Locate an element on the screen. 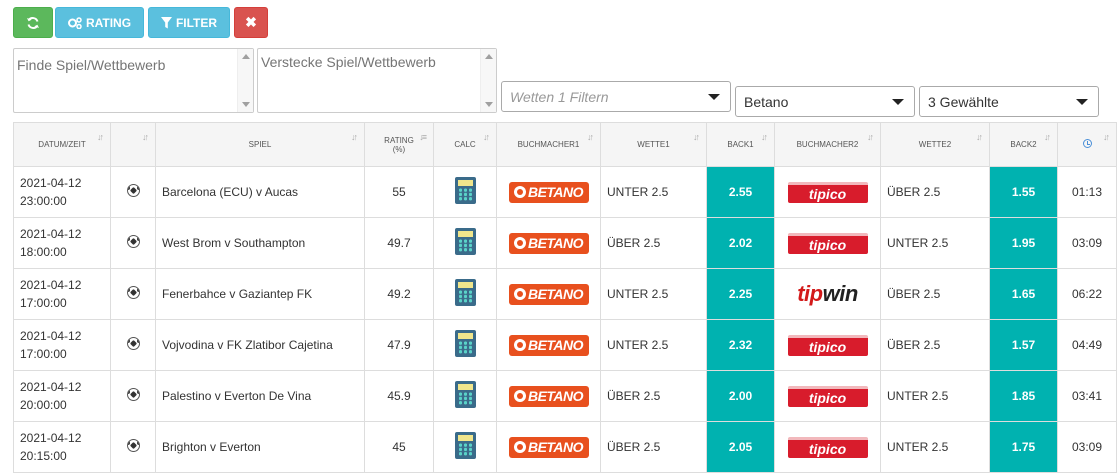 The width and height of the screenshot is (1120, 475). hide-game-input is located at coordinates (377, 80).